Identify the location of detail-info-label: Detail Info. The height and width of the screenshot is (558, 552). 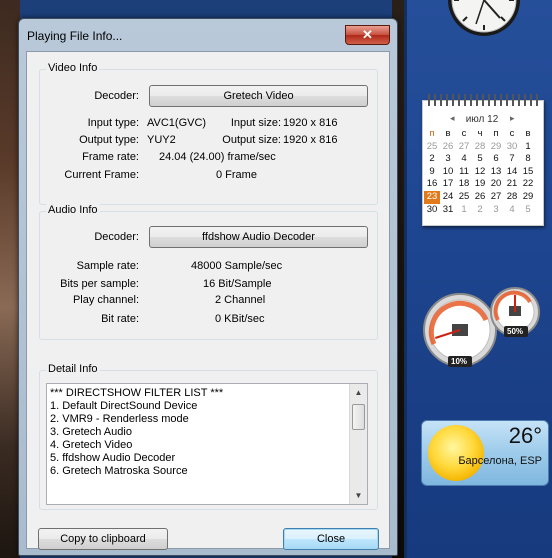
(73, 369).